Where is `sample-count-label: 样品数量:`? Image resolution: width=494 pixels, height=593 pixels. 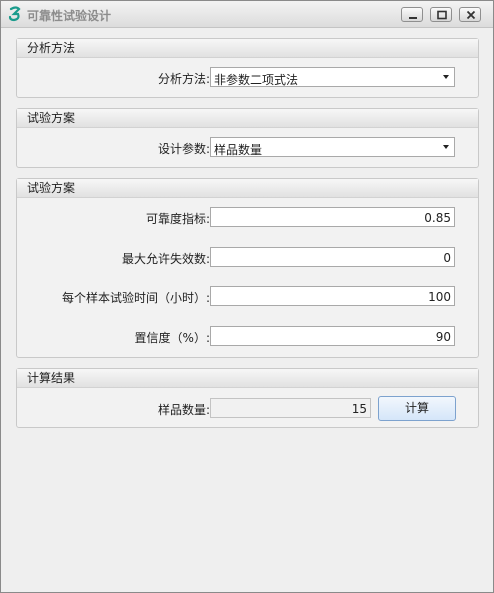
sample-count-label: 样品数量: is located at coordinates (183, 410).